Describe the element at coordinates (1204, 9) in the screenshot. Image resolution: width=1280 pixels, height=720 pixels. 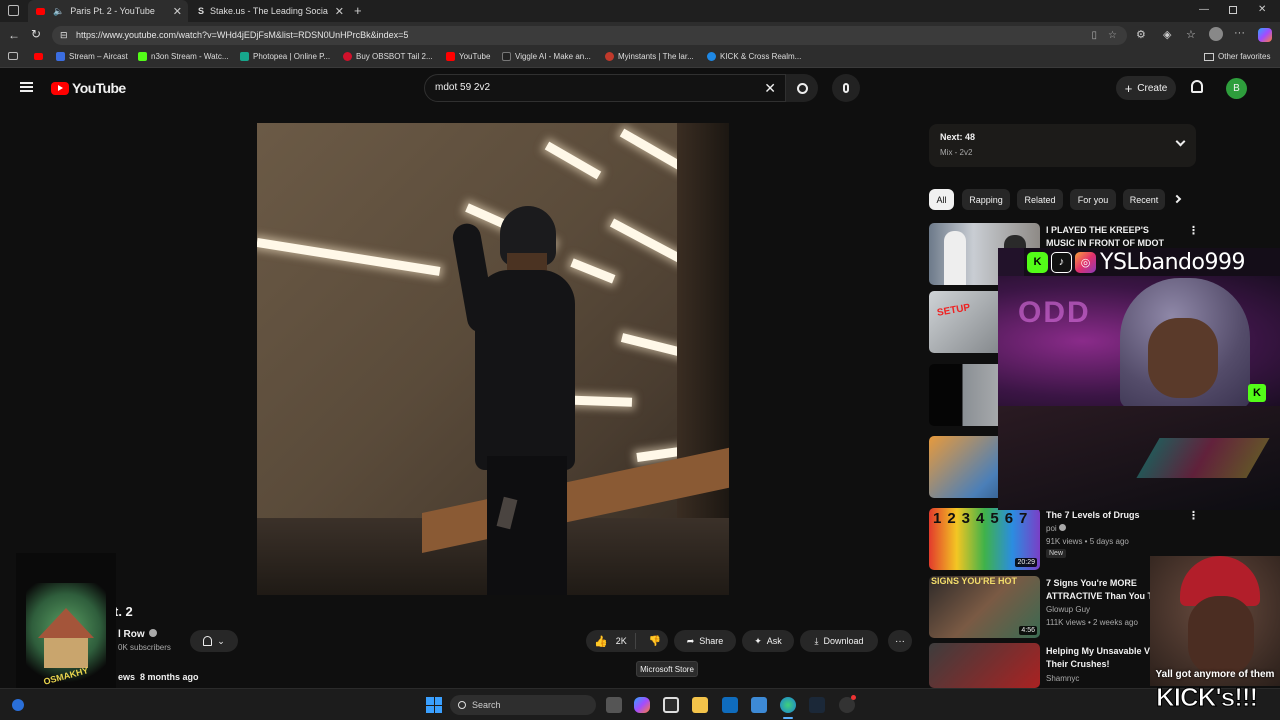
I see `minimize-icon: —` at that location.